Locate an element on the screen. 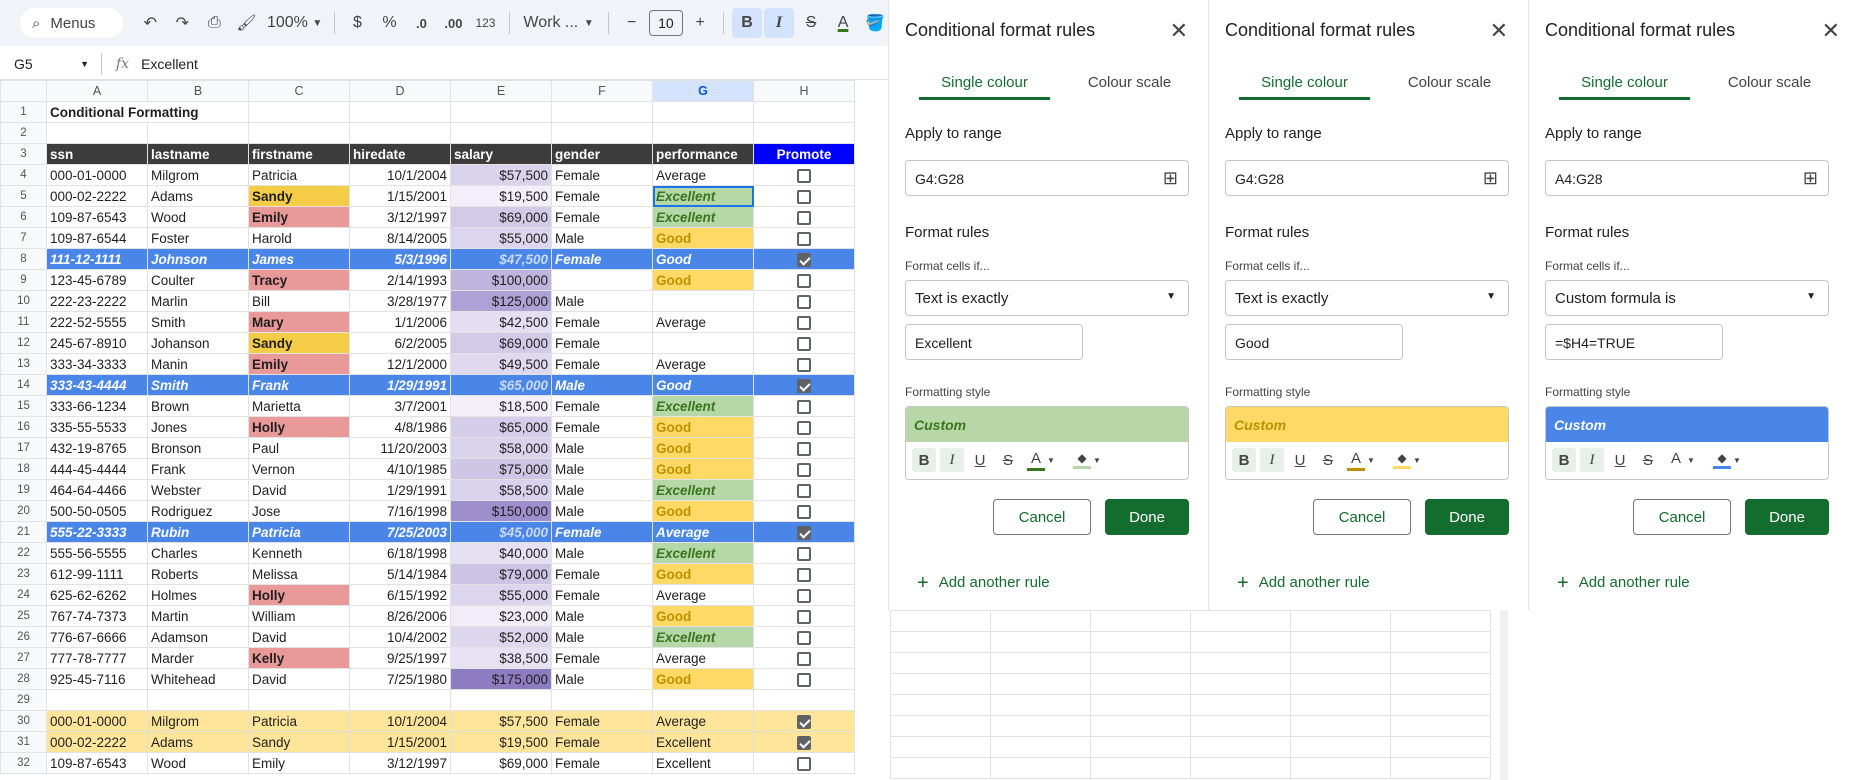 Image resolution: width=1860 pixels, height=780 pixels. lastname-cell: Rubin is located at coordinates (198, 532).